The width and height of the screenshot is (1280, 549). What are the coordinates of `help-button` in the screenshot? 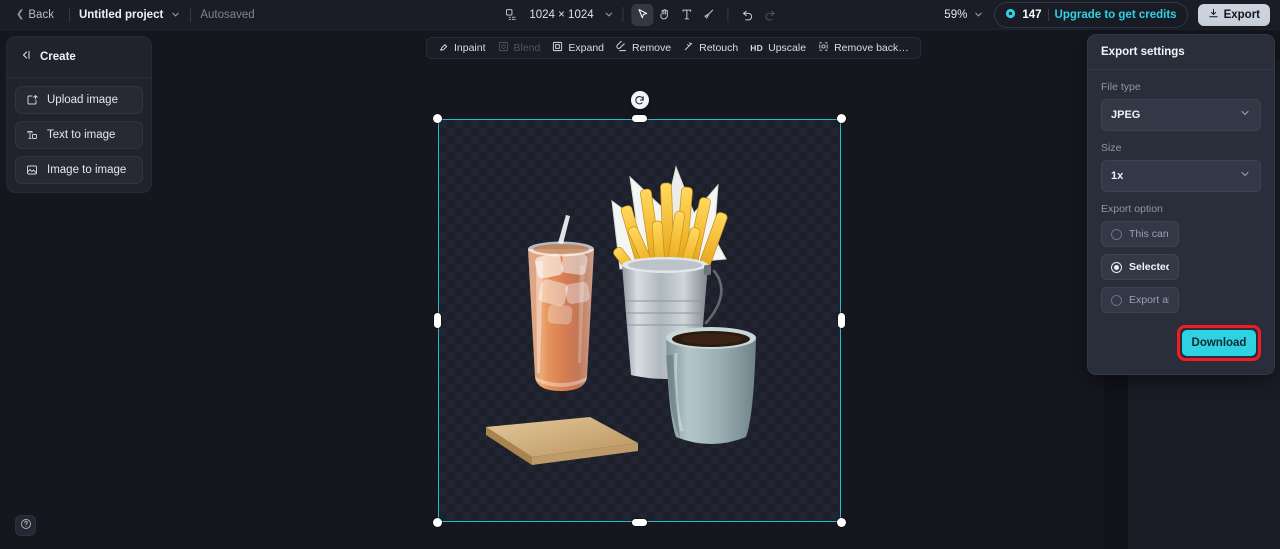 It's located at (25, 525).